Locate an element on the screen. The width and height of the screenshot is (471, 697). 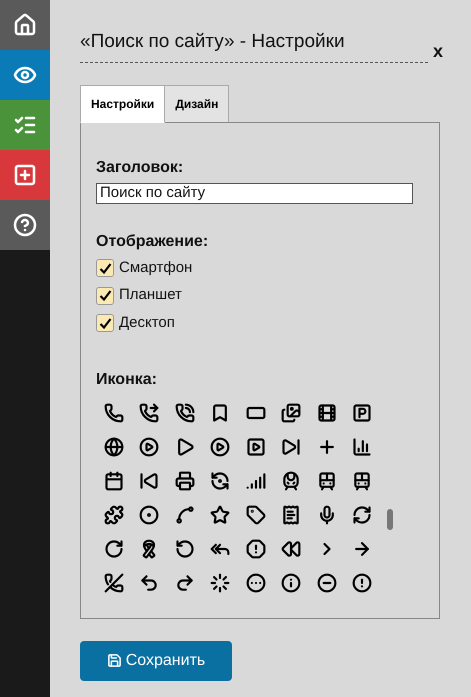
circle-dots-icon is located at coordinates (256, 583).